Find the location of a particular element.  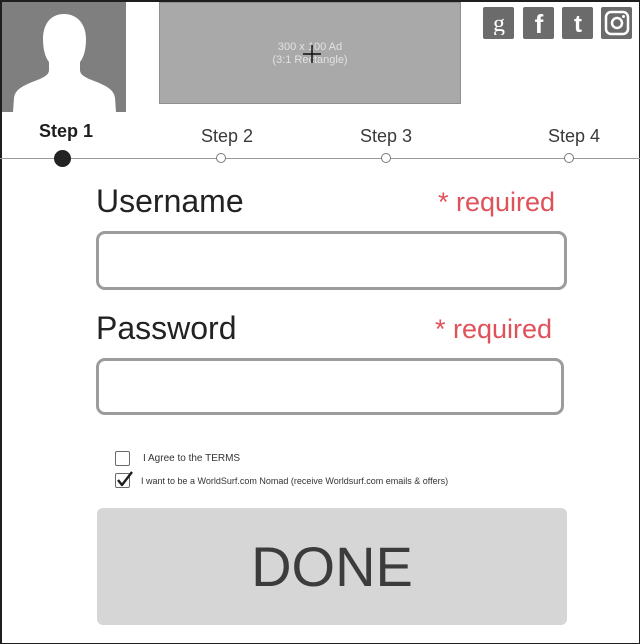

username-field is located at coordinates (331, 260).